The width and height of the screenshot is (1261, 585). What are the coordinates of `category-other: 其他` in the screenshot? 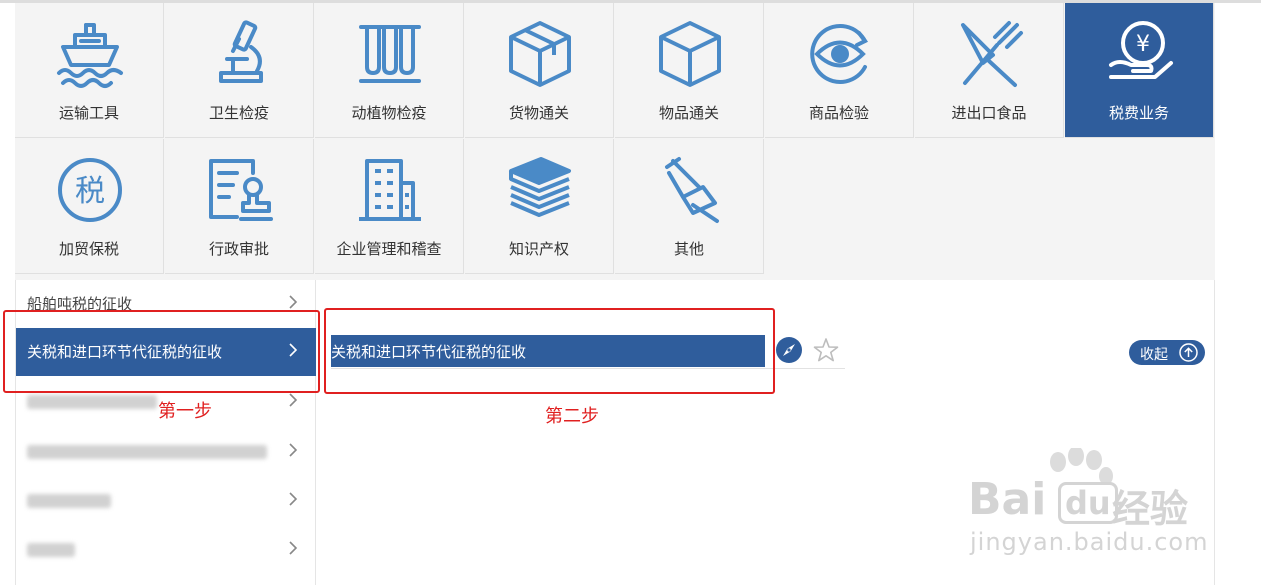 It's located at (689, 206).